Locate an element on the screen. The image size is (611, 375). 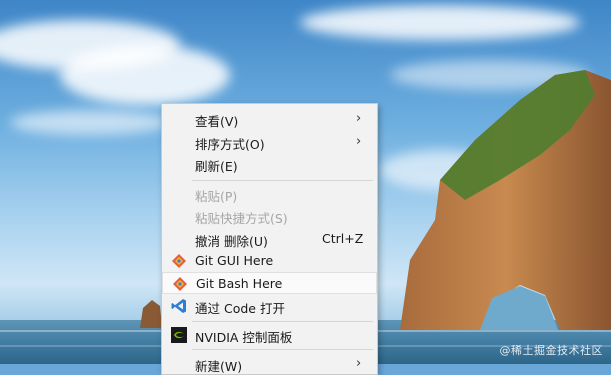
menu-item-label: 粘贴快捷方式(S) is located at coordinates (241, 218).